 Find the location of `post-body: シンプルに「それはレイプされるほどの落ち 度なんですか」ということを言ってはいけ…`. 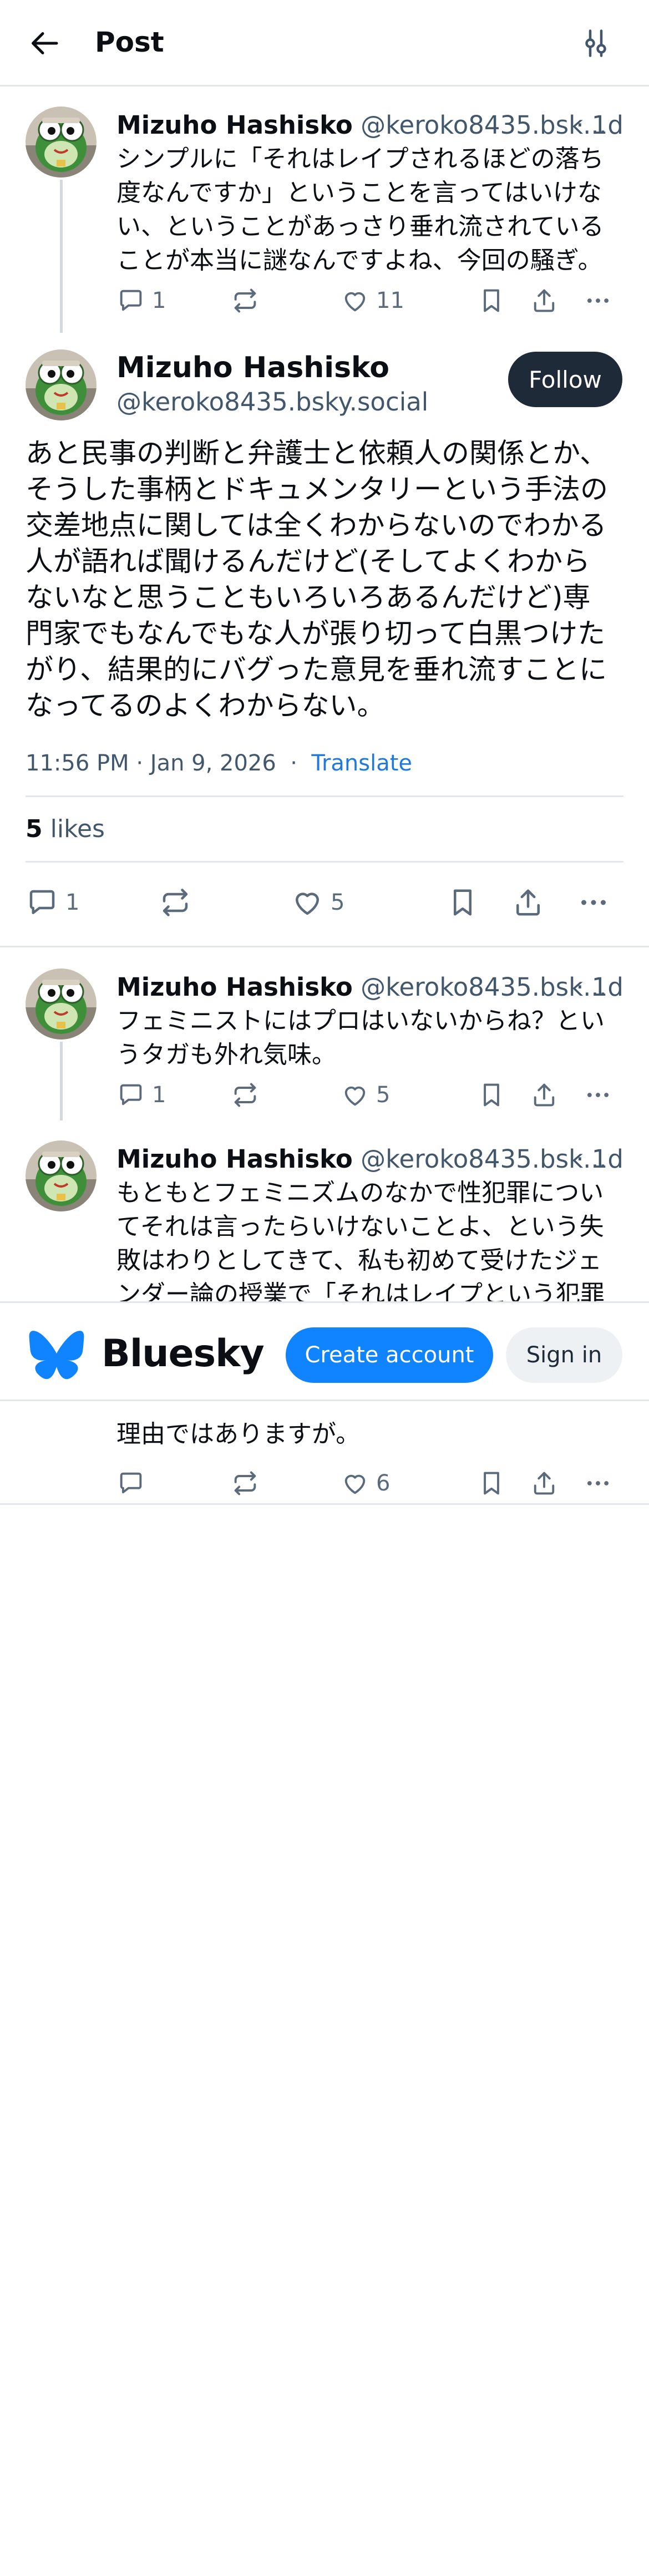

post-body: シンプルに「それはレイプされるほどの落ち 度なんですか」ということを言ってはいけ… is located at coordinates (371, 209).